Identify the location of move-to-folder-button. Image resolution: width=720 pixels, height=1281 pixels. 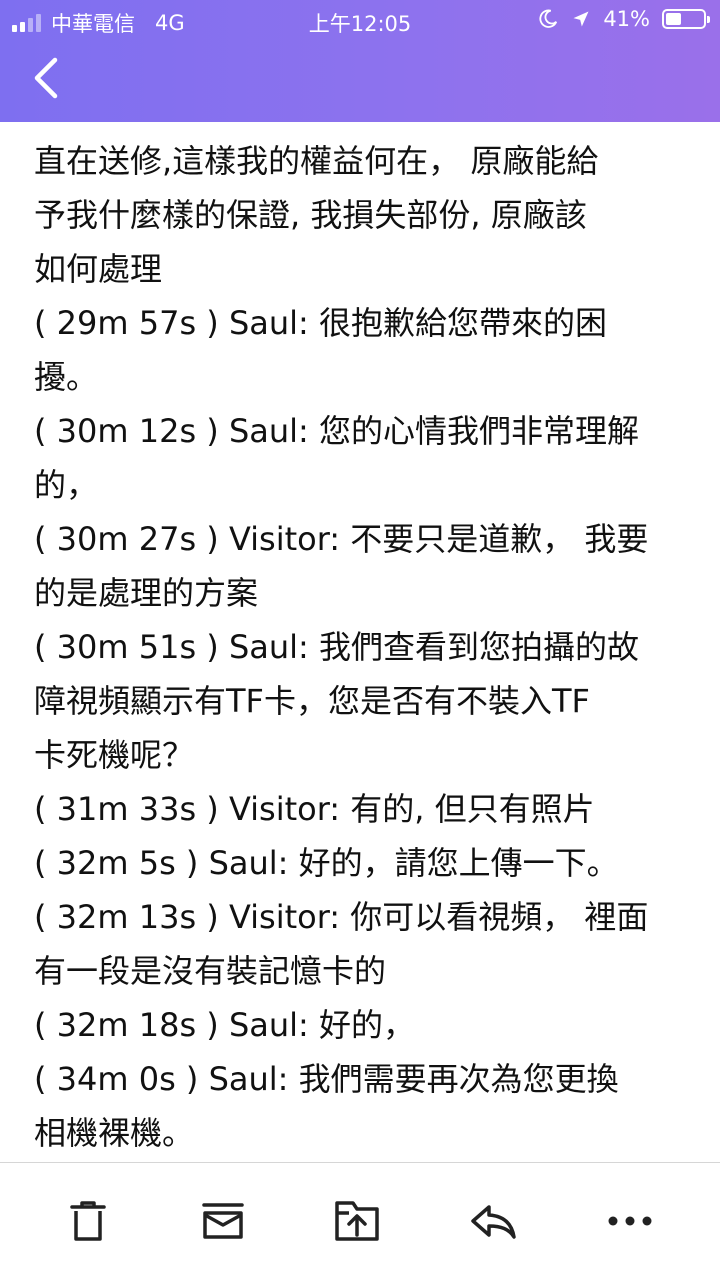
(357, 1221).